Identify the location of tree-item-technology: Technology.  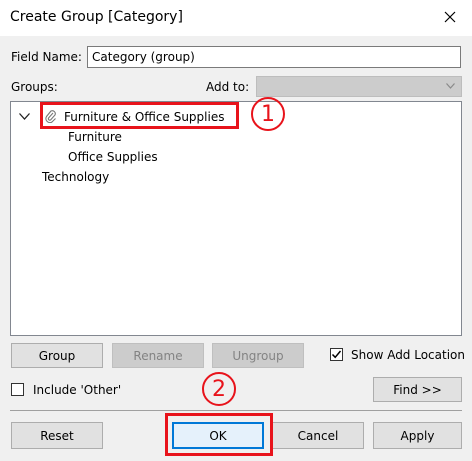
(75, 177).